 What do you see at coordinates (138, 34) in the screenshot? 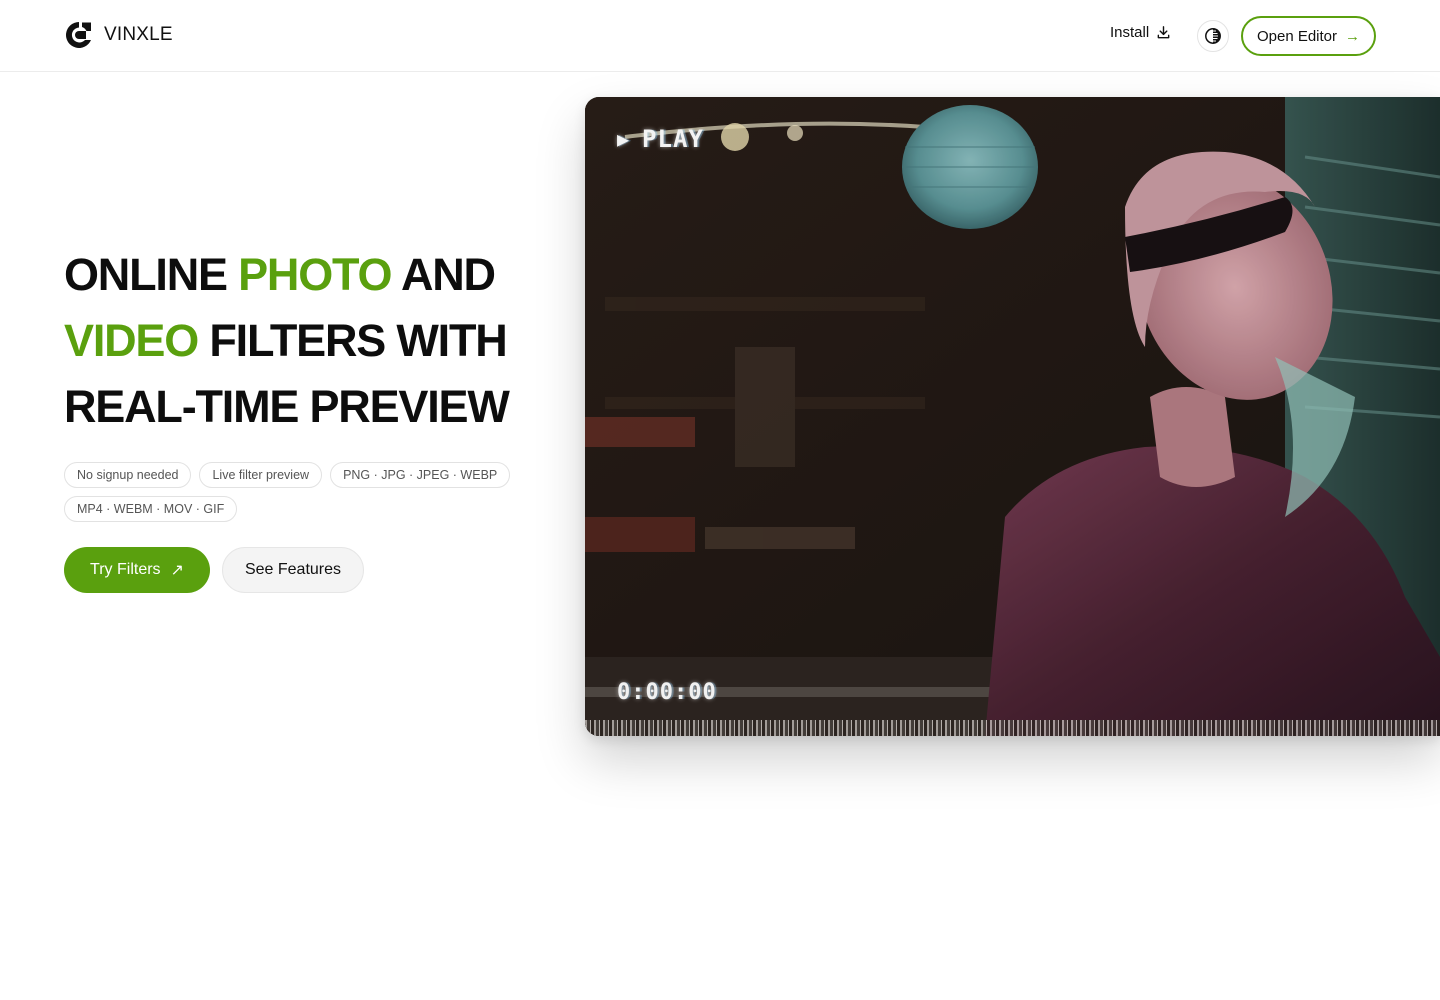
I see `brand-name: VINXLE` at bounding box center [138, 34].